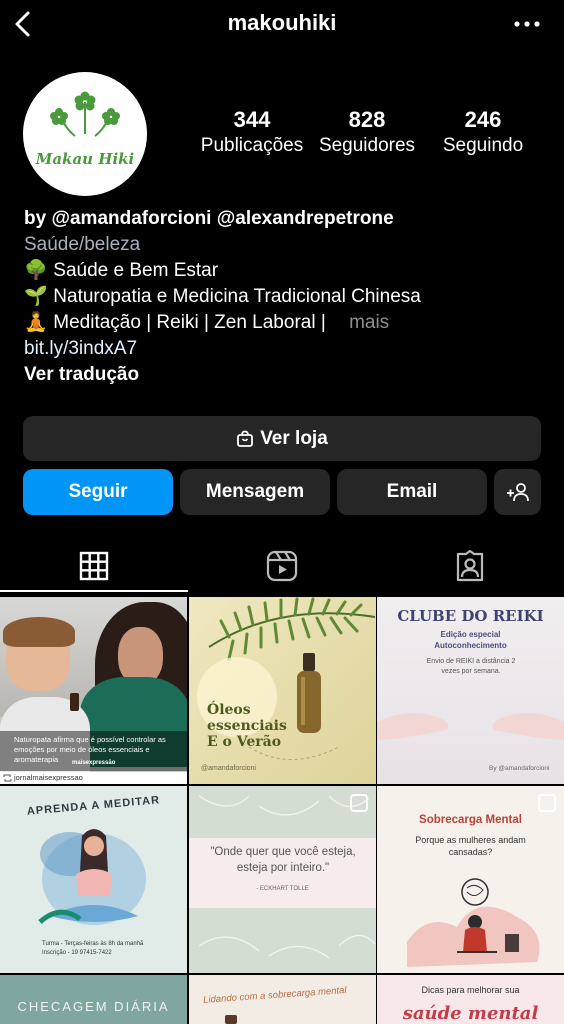 This screenshot has height=1024, width=564. Describe the element at coordinates (36, 270) in the screenshot. I see `tree-emoji-icon: 🌳` at that location.